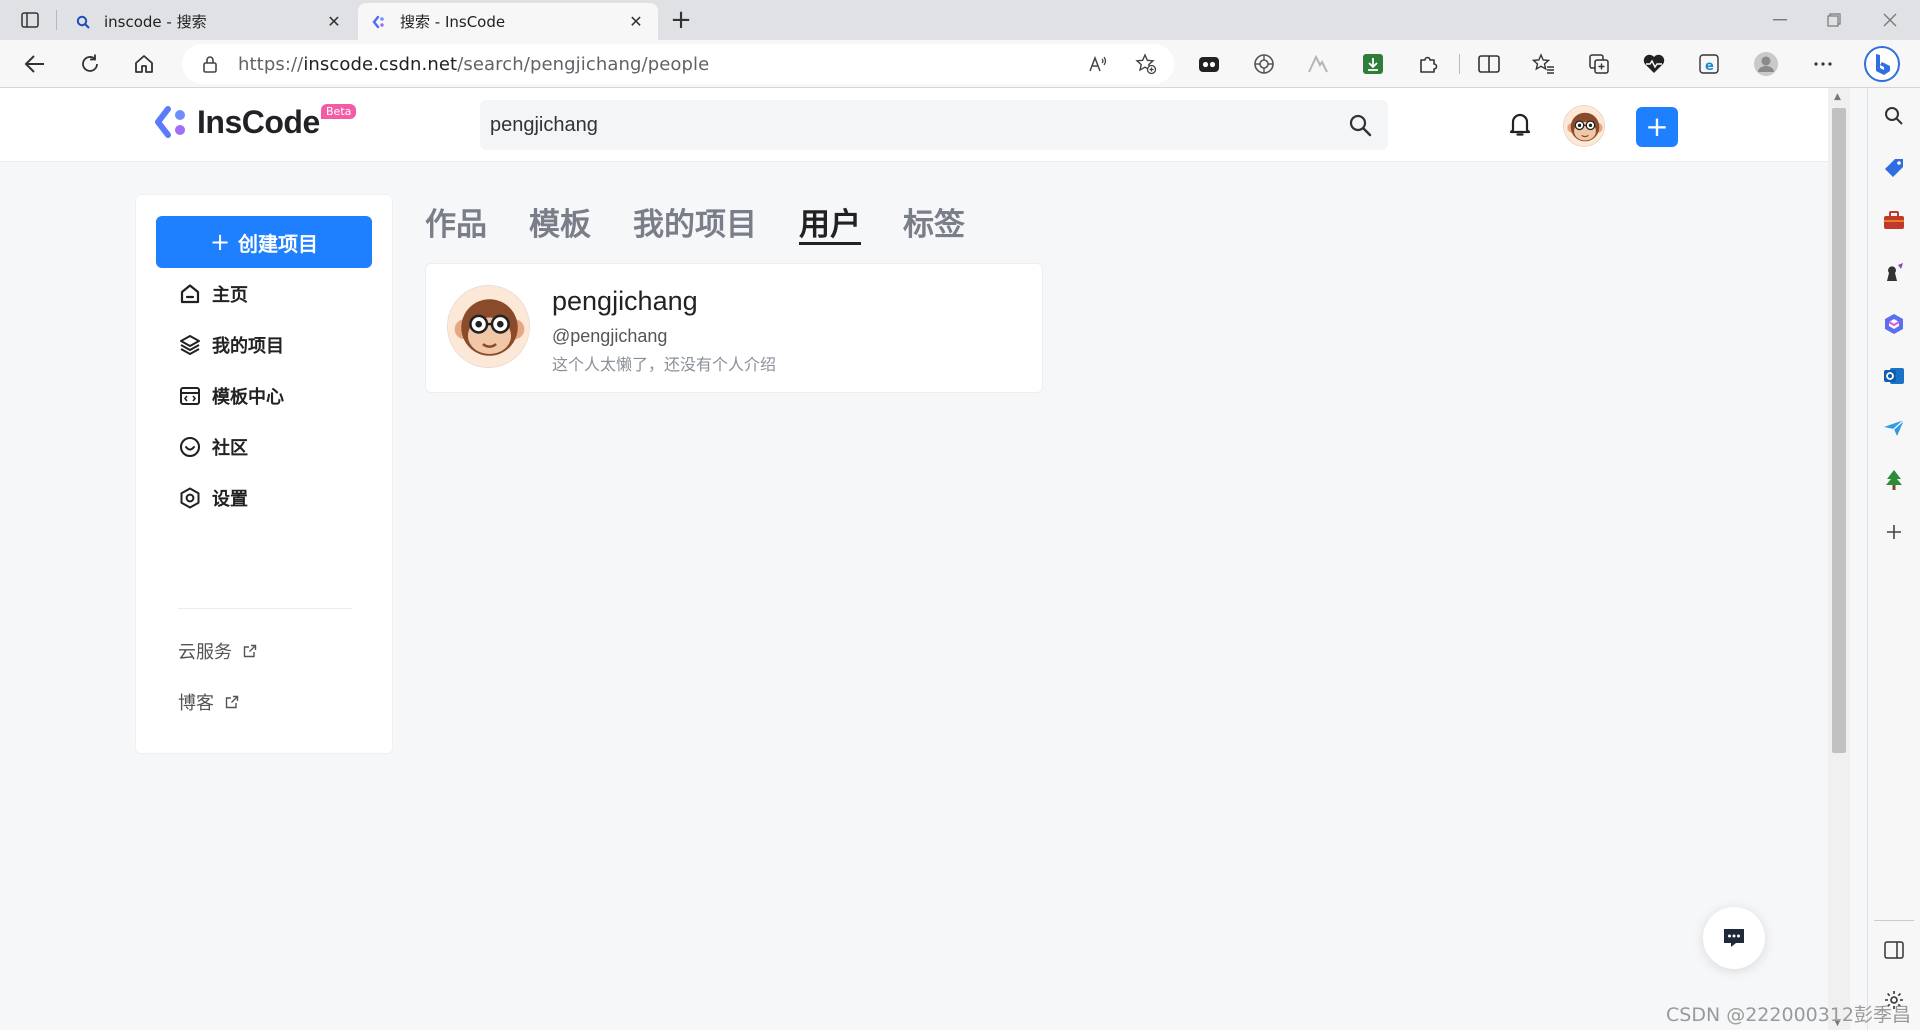 The image size is (1920, 1030). What do you see at coordinates (56, 20) in the screenshot?
I see `tab-separator` at bounding box center [56, 20].